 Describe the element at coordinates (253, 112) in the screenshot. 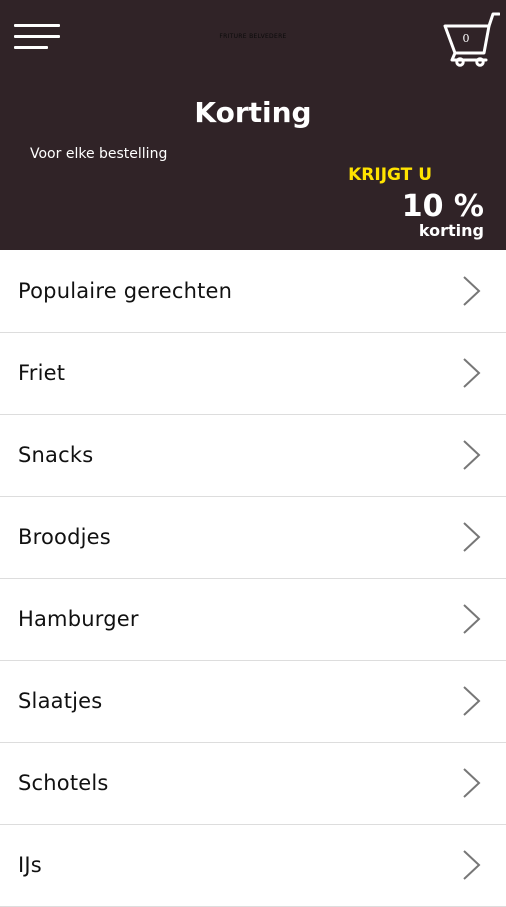

I see `banner-title: Korting` at that location.